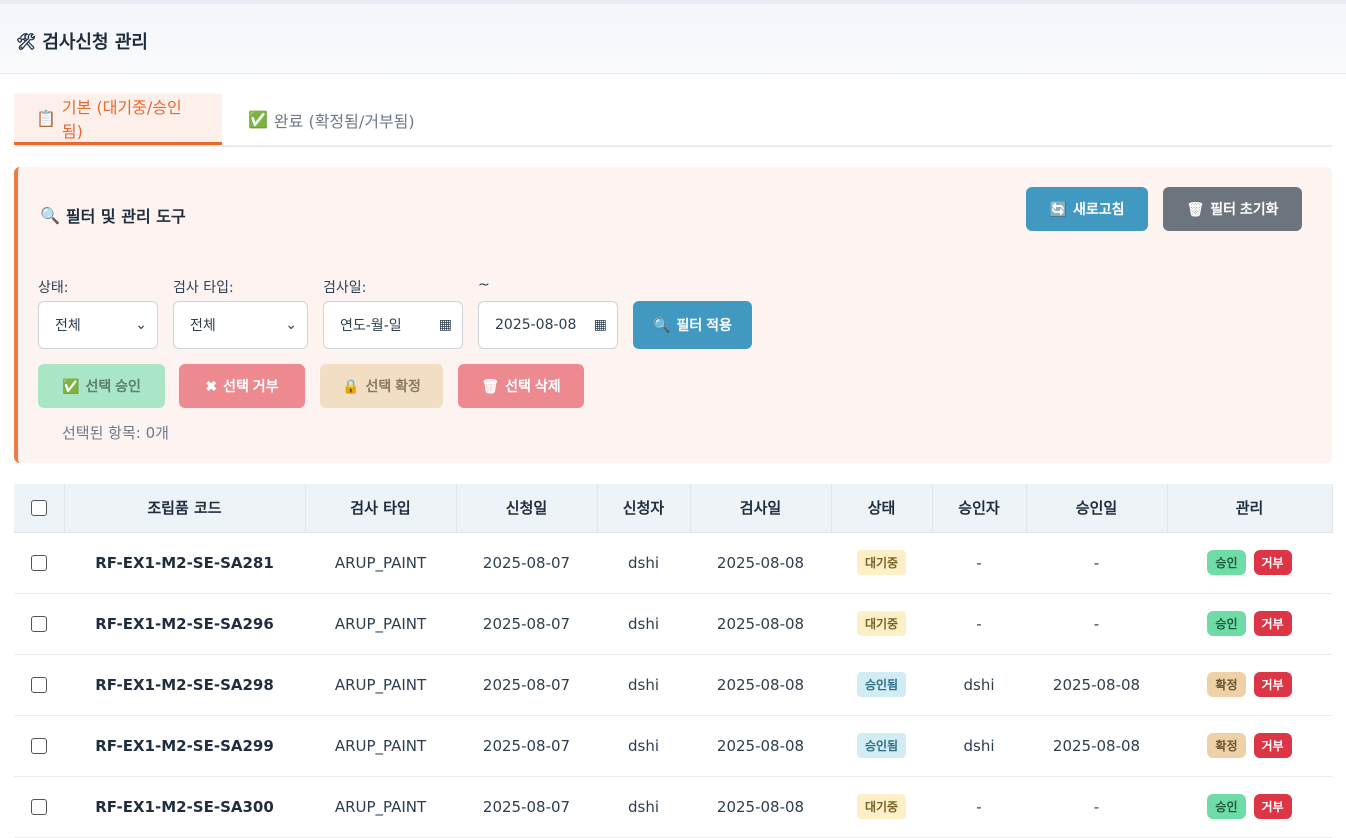 This screenshot has height=838, width=1346. I want to click on bulk-delete-label: 선택 삭제, so click(533, 386).